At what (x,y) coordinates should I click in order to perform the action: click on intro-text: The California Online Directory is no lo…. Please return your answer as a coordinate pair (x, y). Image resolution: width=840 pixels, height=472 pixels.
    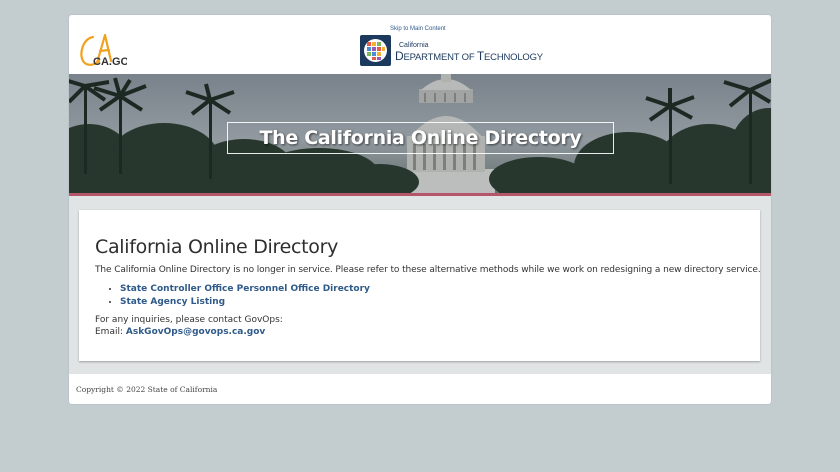
    Looking at the image, I should click on (428, 270).